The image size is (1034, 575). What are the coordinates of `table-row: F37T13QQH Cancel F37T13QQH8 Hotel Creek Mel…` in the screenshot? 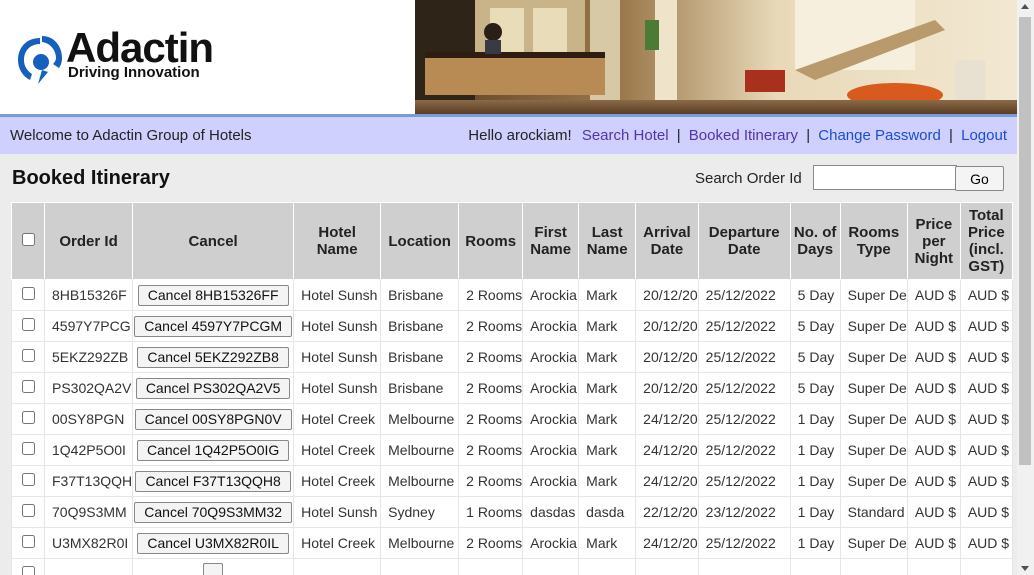 It's located at (512, 481).